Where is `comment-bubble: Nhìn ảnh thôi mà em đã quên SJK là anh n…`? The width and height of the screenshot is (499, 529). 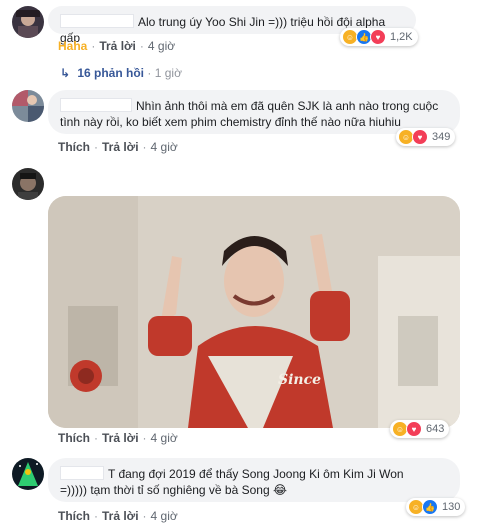 comment-bubble: Nhìn ảnh thôi mà em đã quên SJK là anh n… is located at coordinates (254, 112).